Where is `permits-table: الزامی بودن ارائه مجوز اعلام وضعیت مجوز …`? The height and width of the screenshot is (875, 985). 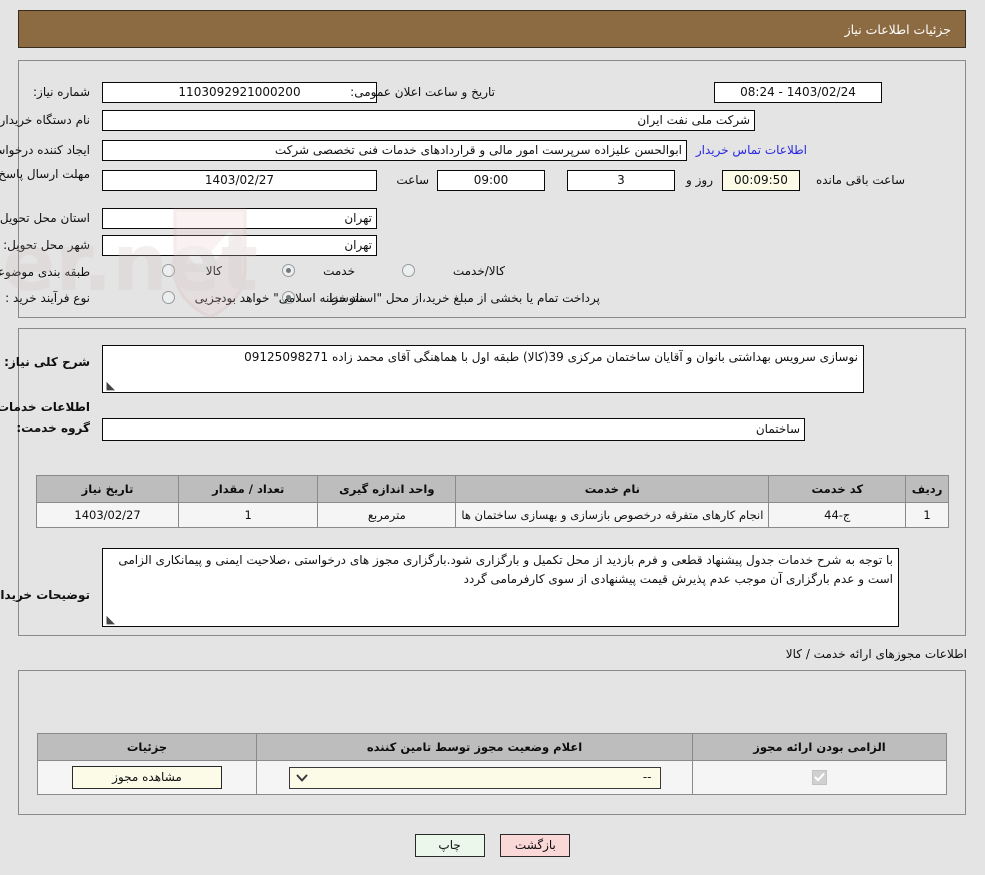
permits-table: الزامی بودن ارائه مجوز اعلام وضعیت مجوز … is located at coordinates (492, 764).